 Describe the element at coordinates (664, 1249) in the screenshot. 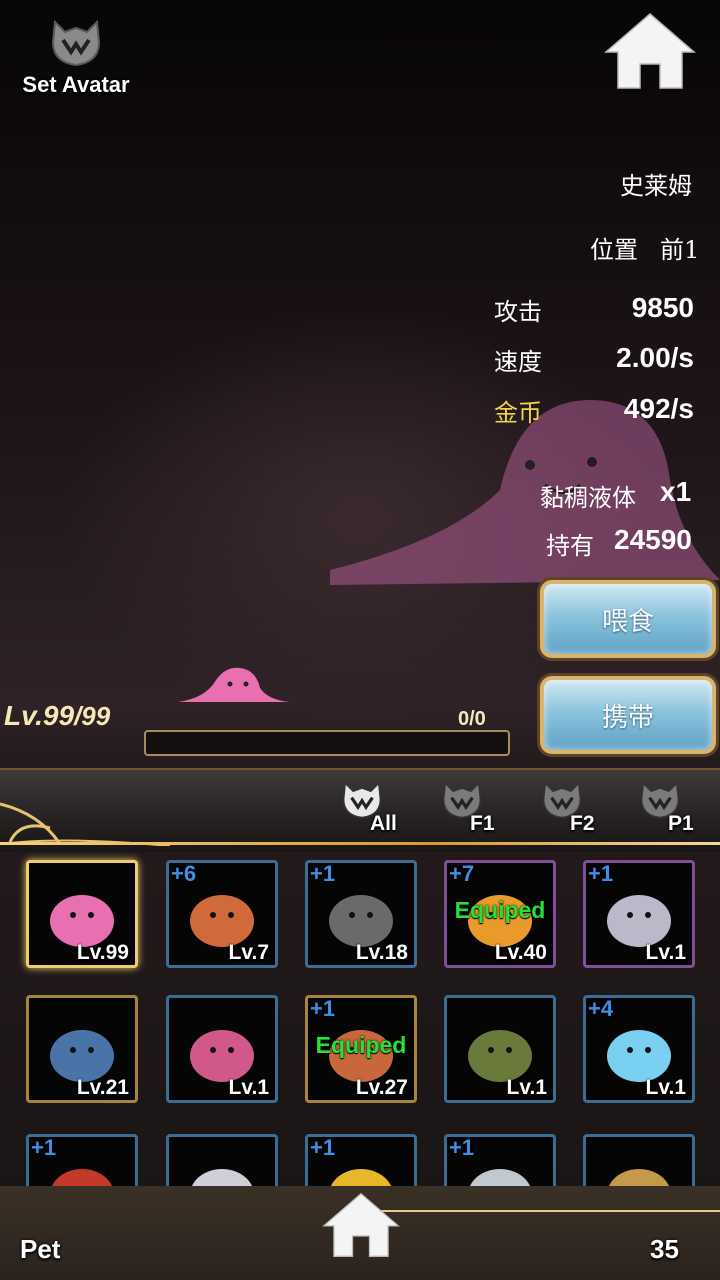

I see `pet-count: 35` at that location.